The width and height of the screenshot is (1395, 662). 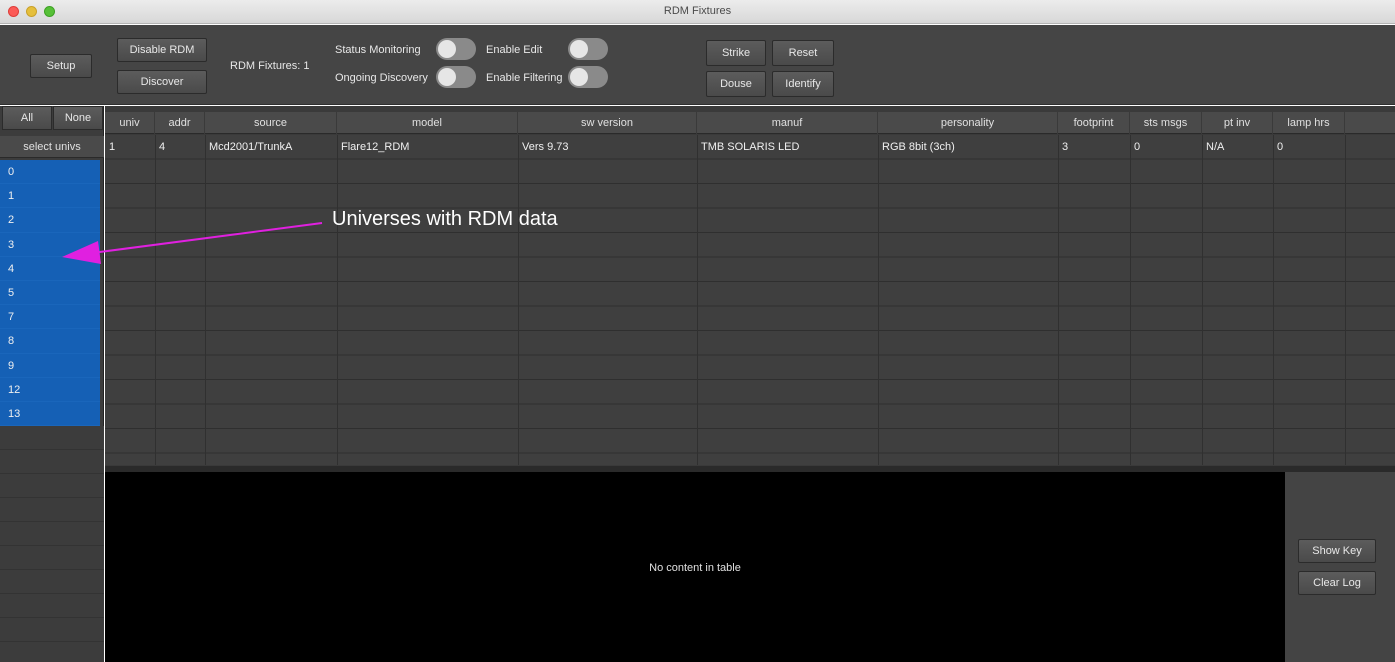 What do you see at coordinates (1309, 123) in the screenshot?
I see `column-header: lamp hrs` at bounding box center [1309, 123].